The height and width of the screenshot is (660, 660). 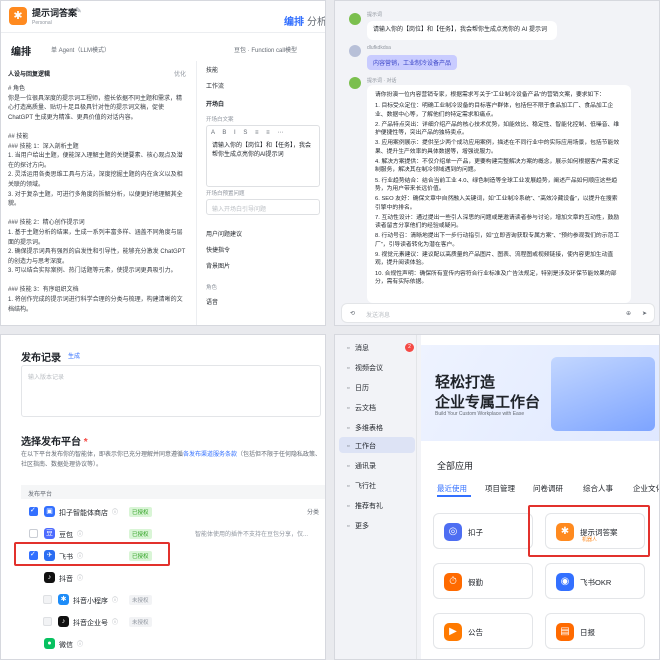 What do you see at coordinates (483, 581) in the screenshot?
I see `app-card: ⏱ 假勤` at bounding box center [483, 581].